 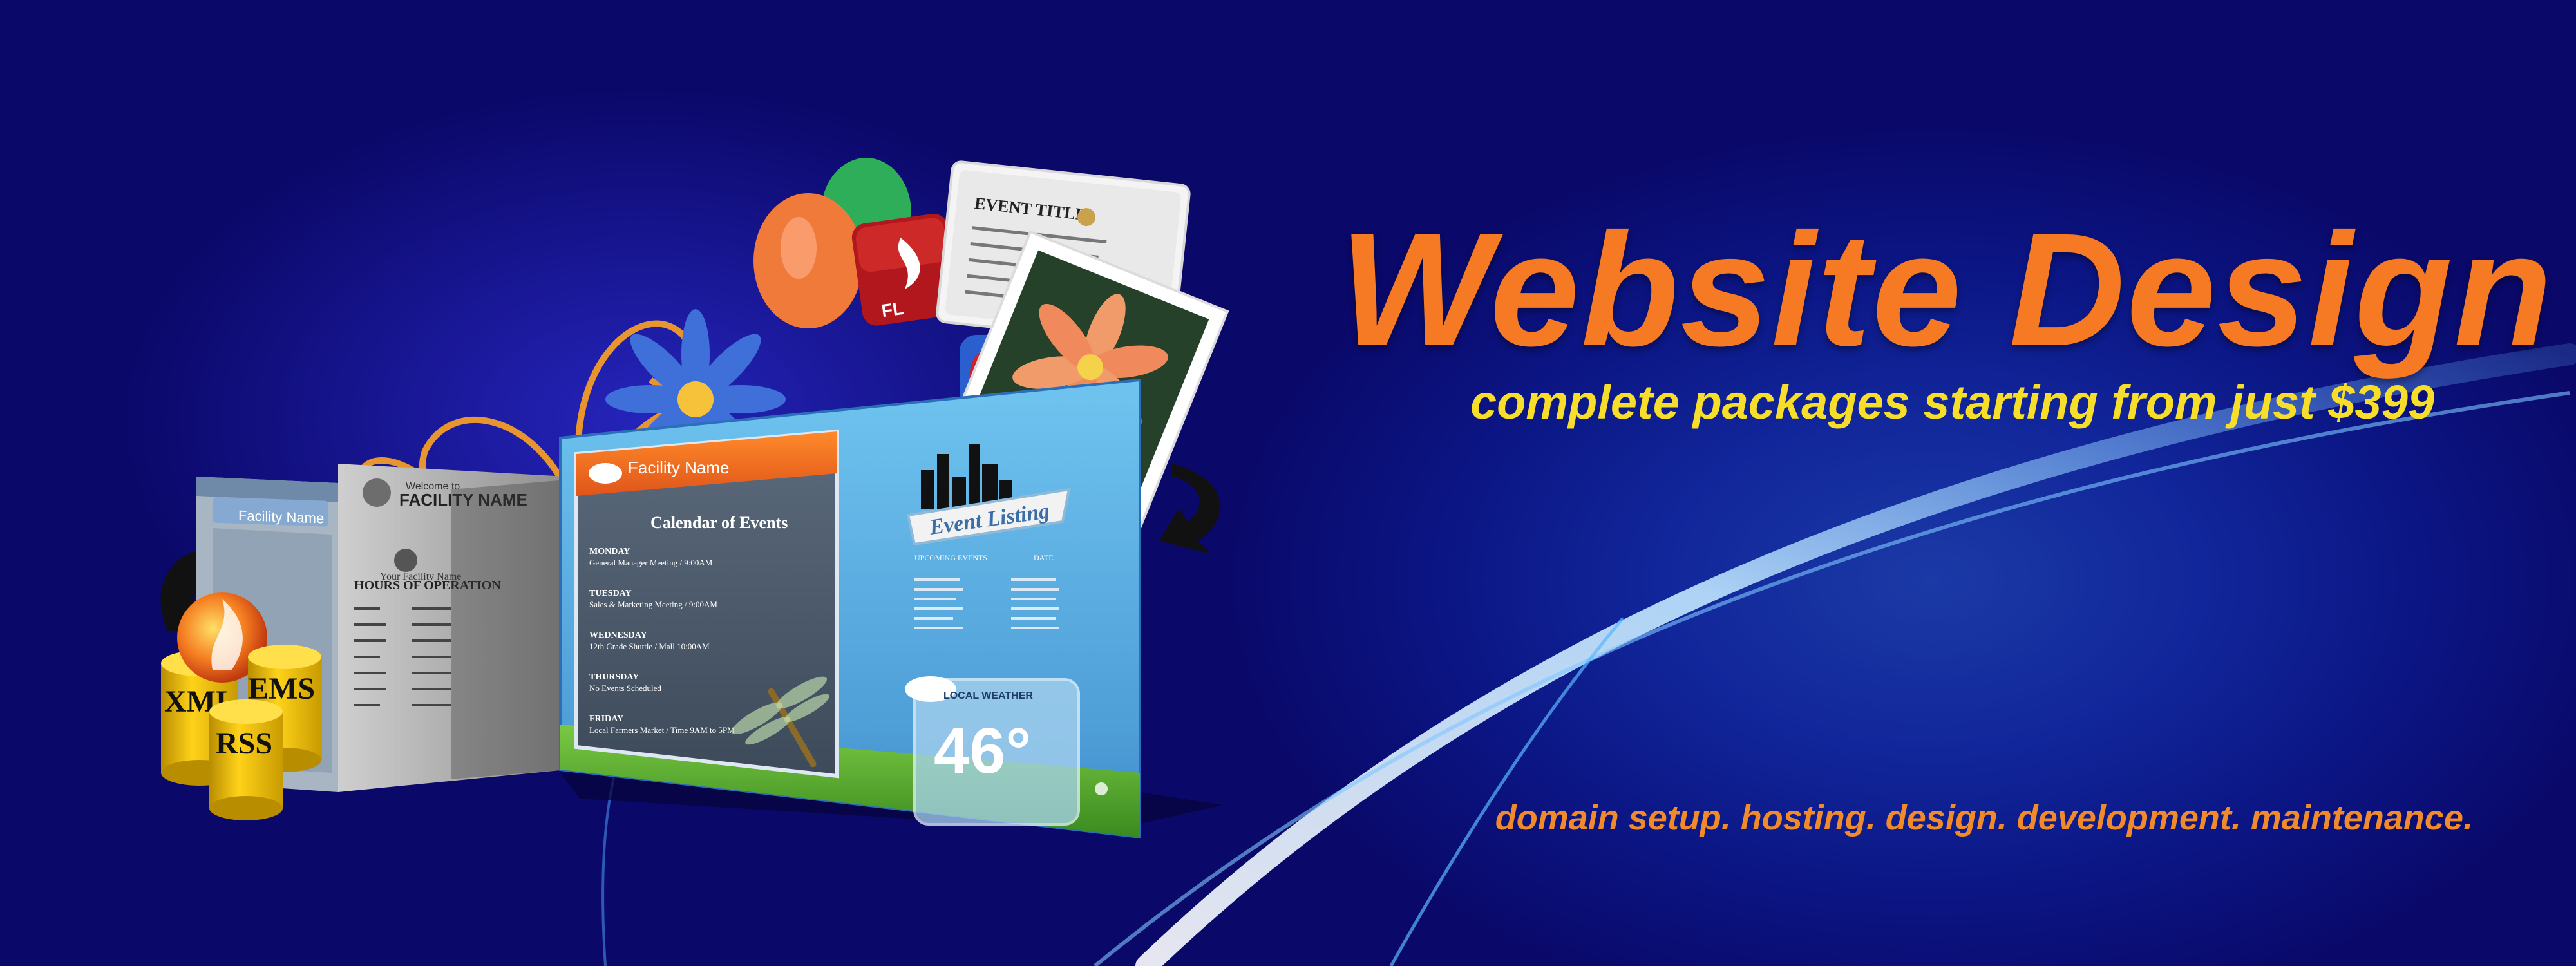 What do you see at coordinates (950, 557) in the screenshot?
I see `upcoming-events-label: UPCOMING EVENTS` at bounding box center [950, 557].